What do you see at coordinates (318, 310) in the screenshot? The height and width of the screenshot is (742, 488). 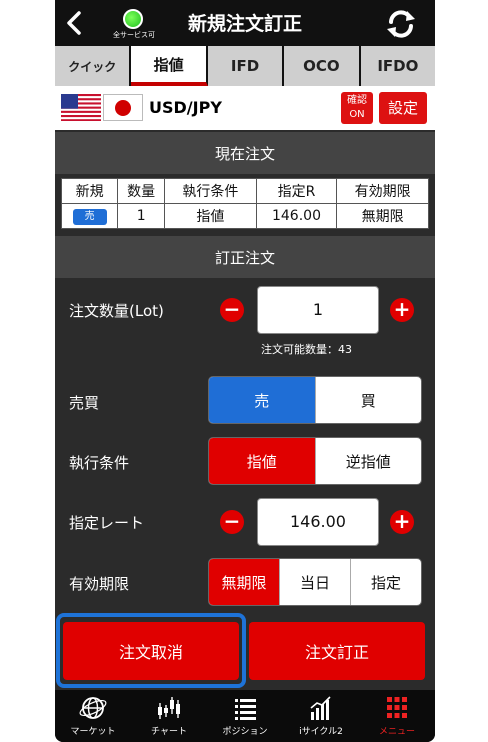 I see `quantity-input: 1` at bounding box center [318, 310].